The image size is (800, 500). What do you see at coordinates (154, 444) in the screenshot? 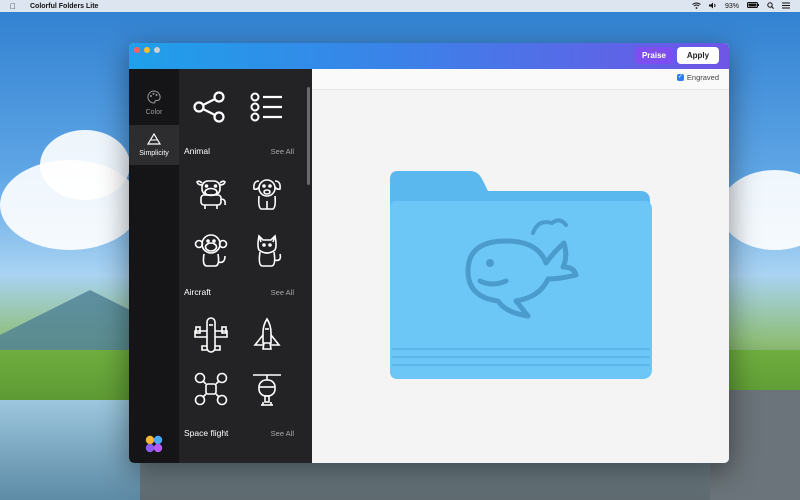
I see `app-logo-icon` at bounding box center [154, 444].